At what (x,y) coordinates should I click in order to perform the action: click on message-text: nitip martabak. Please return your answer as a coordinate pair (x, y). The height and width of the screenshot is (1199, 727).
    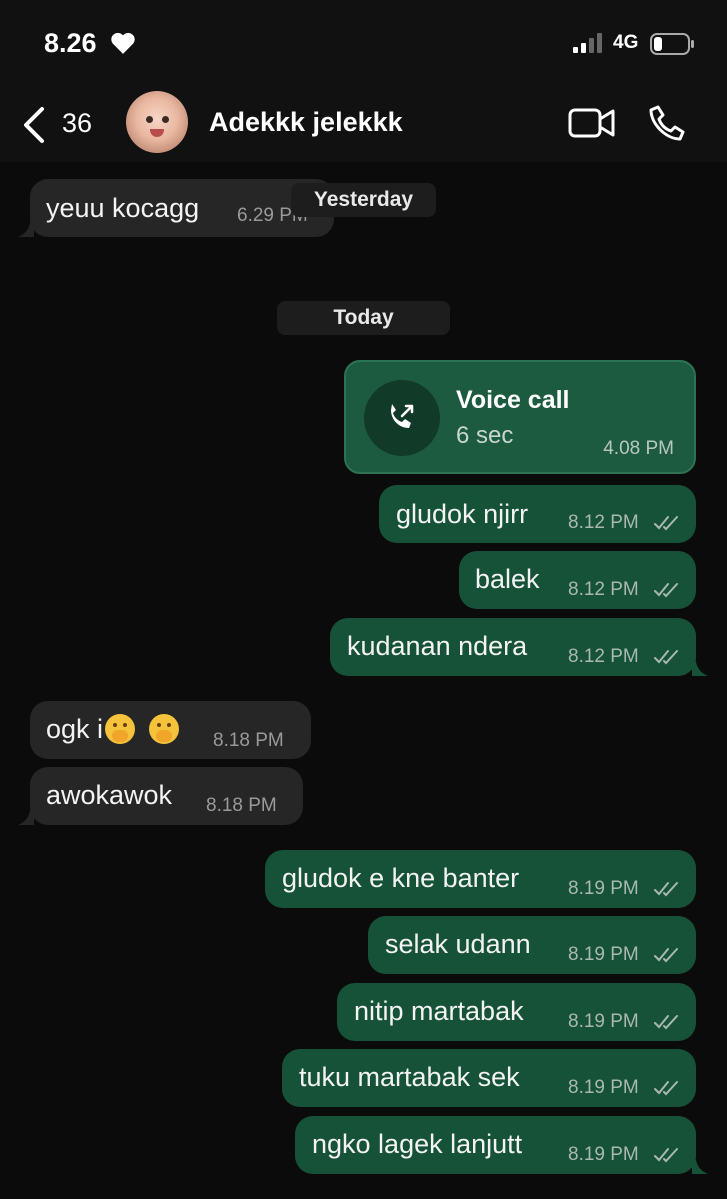
    Looking at the image, I should click on (439, 1011).